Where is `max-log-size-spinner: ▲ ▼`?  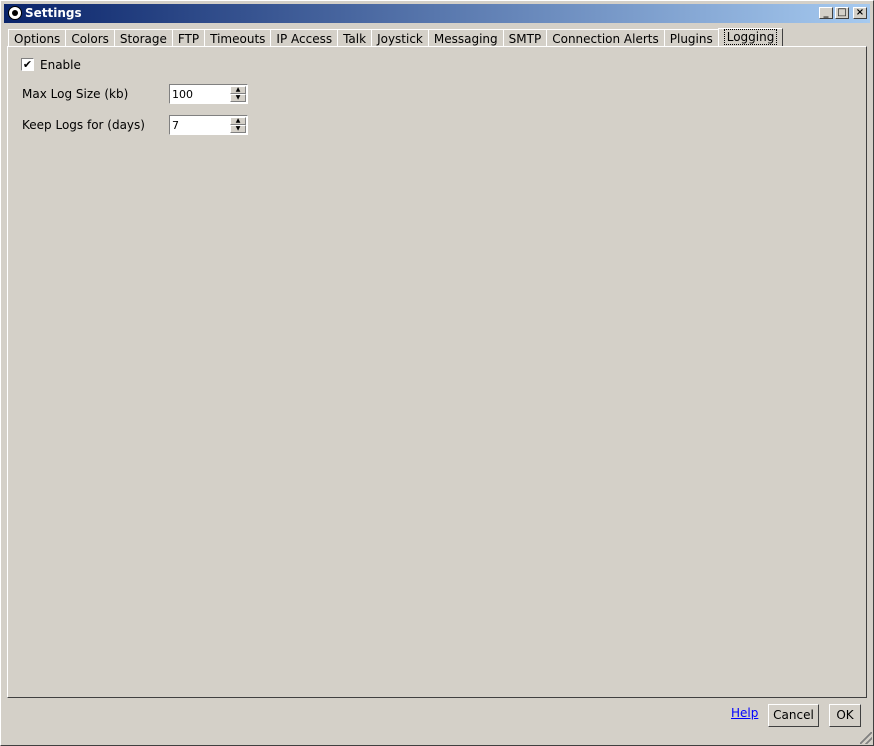
max-log-size-spinner: ▲ ▼ is located at coordinates (208, 94).